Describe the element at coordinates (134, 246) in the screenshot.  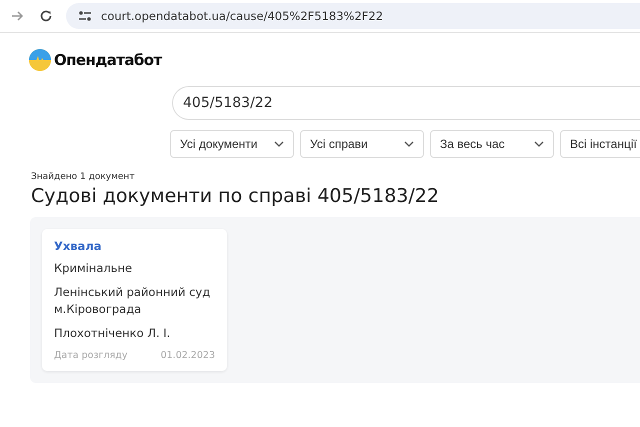
I see `document-type-link: Ухвала` at that location.